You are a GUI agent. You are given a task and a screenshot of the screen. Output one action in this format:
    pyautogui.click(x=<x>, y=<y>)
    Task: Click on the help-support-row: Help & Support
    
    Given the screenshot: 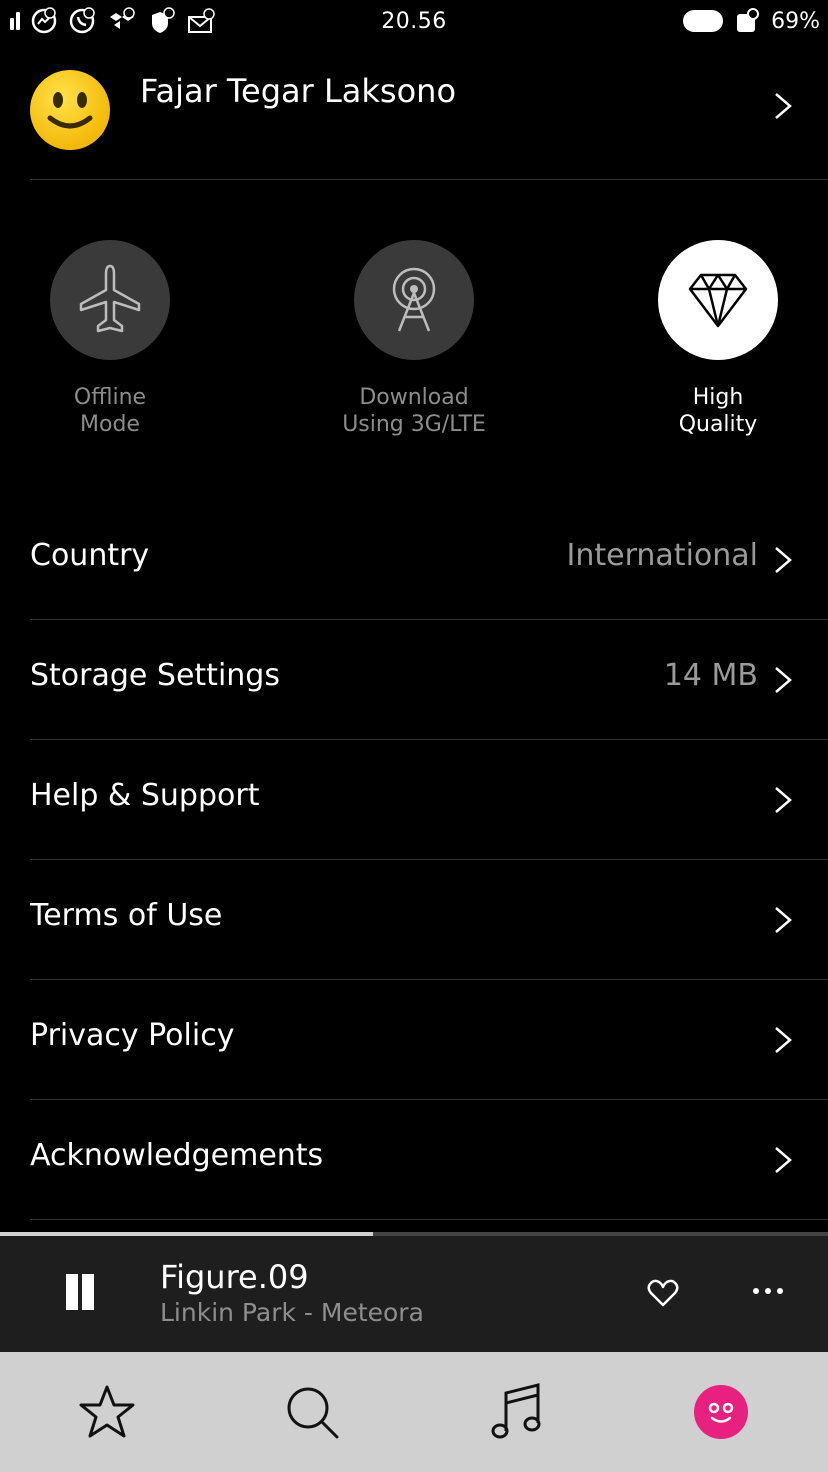 What is the action you would take?
    pyautogui.click(x=414, y=800)
    